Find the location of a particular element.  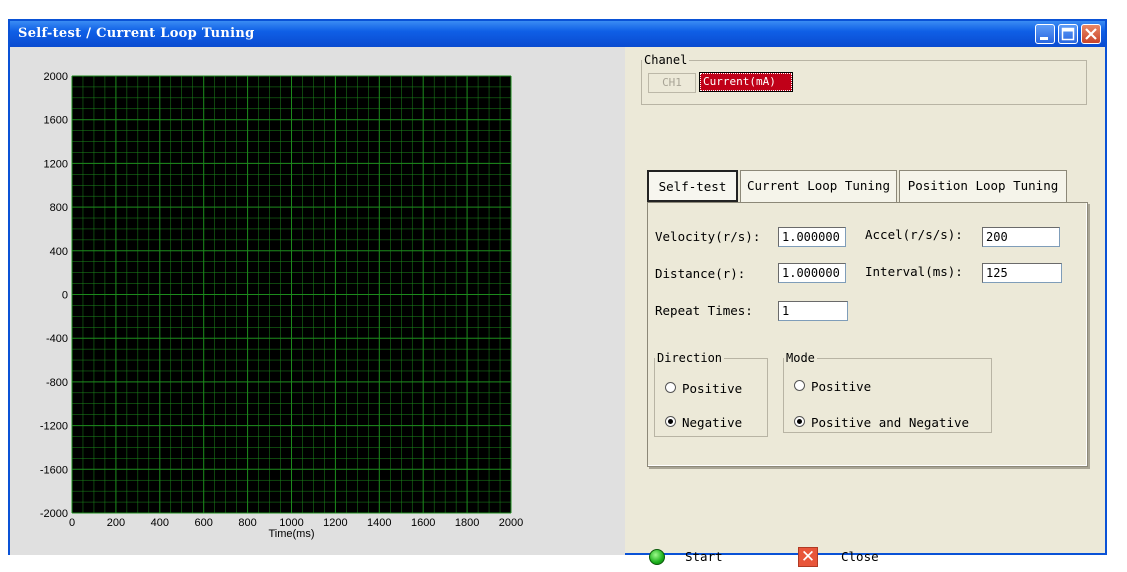

close-icon is located at coordinates (1091, 34).